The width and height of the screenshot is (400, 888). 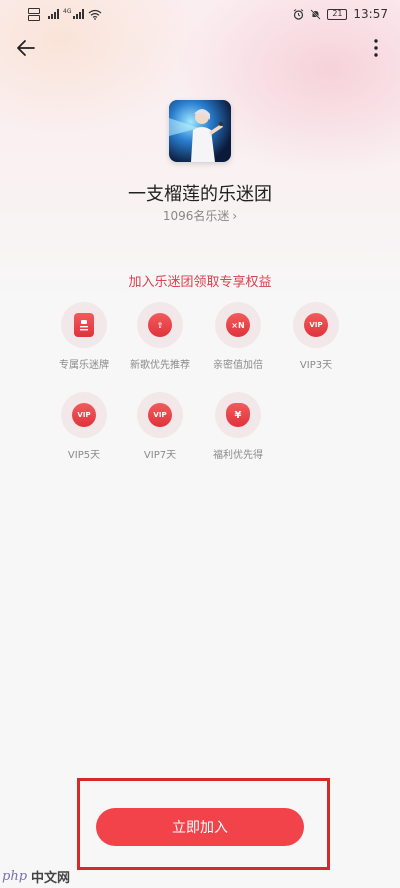 What do you see at coordinates (200, 14) in the screenshot?
I see `status-bar: 4G 21 13:57` at bounding box center [200, 14].